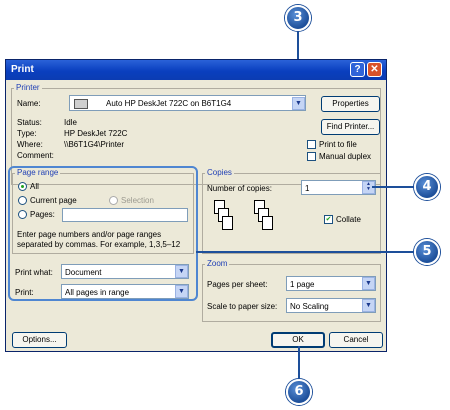 This screenshot has height=410, width=450. I want to click on properties-button: Properties, so click(350, 104).